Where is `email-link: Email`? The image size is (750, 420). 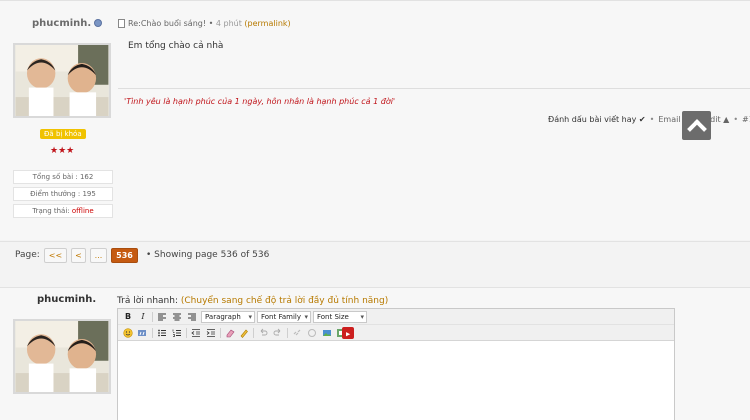 email-link: Email is located at coordinates (669, 119).